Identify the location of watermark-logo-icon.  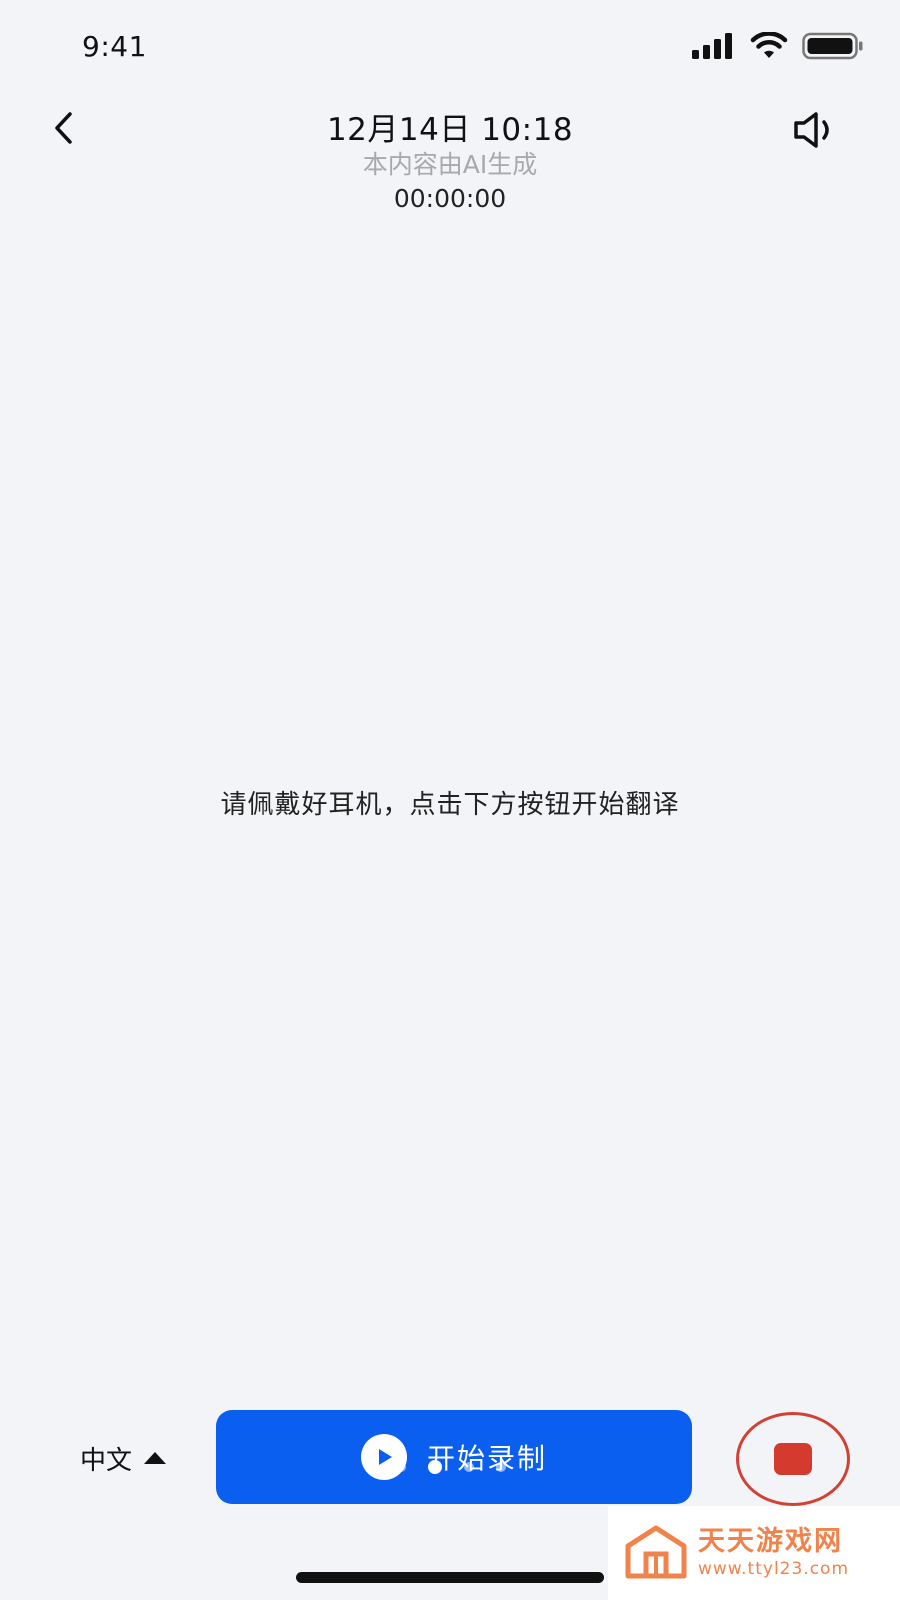
(656, 1552).